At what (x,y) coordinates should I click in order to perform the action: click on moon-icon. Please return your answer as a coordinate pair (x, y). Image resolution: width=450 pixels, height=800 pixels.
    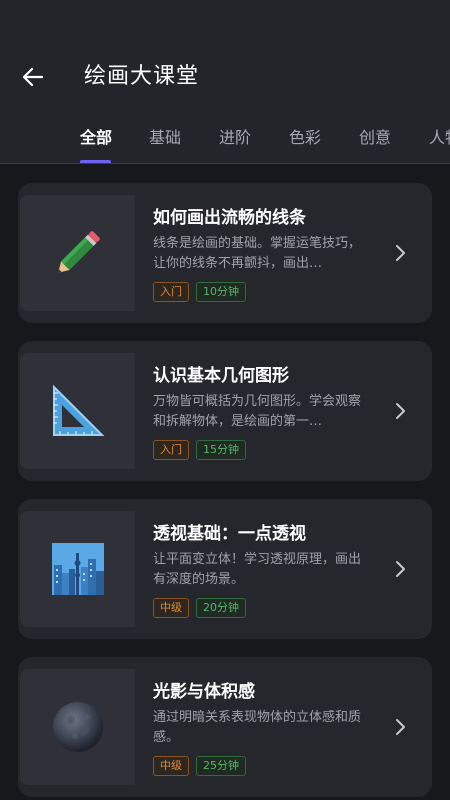
    Looking at the image, I should click on (77, 727).